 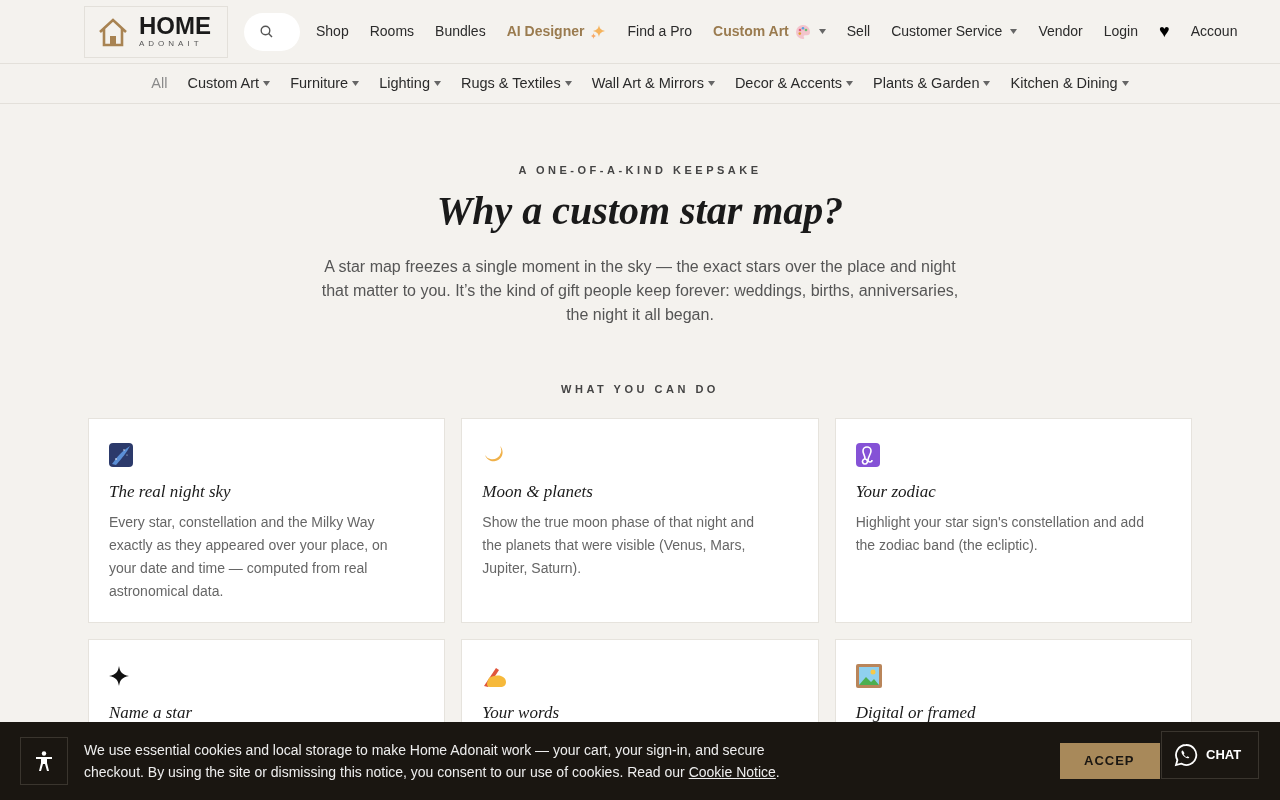 What do you see at coordinates (640, 170) in the screenshot?
I see `eyebrow-text: A ONE-OF-A-KIND KEEPSAKE` at bounding box center [640, 170].